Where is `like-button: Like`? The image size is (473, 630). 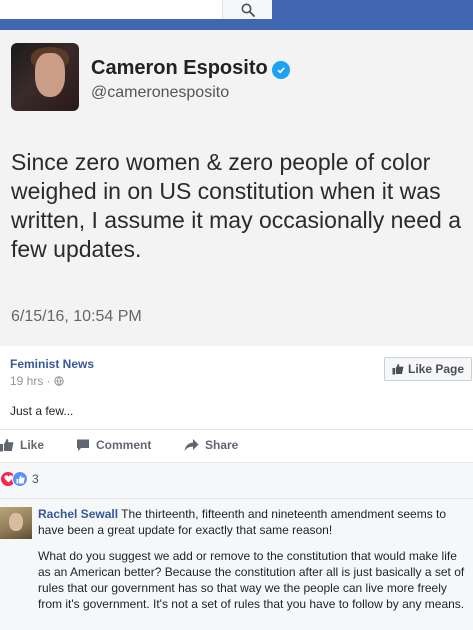
like-button: Like is located at coordinates (22, 445).